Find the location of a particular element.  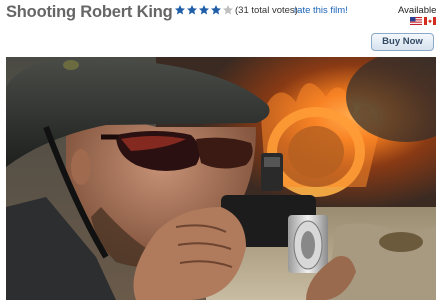

us-flag-icon is located at coordinates (416, 21).